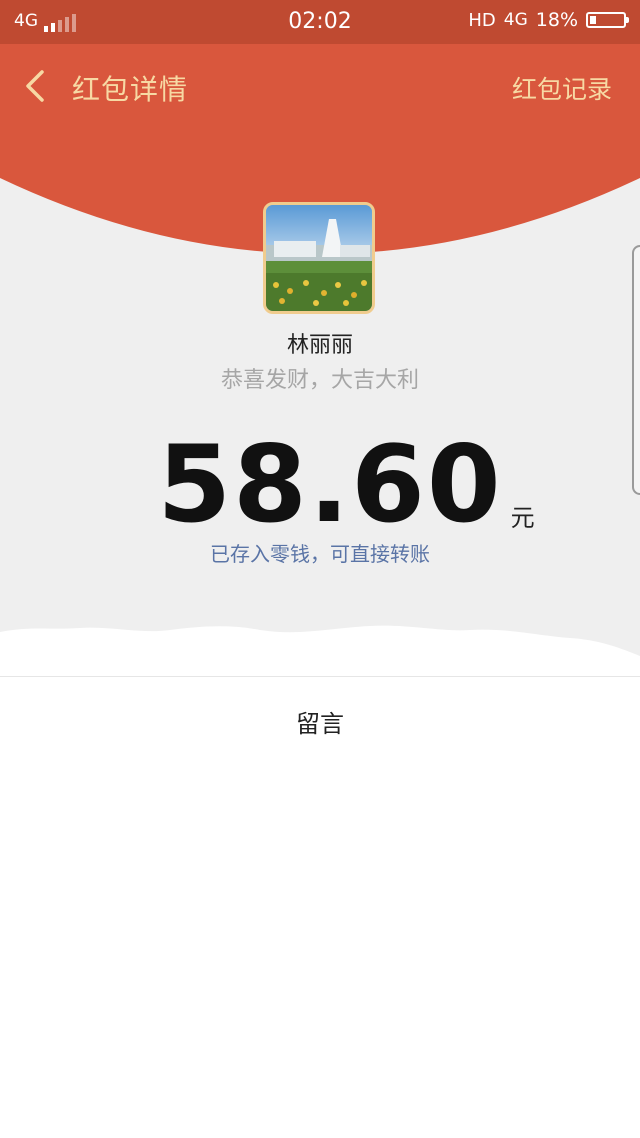 The width and height of the screenshot is (640, 1138). I want to click on battery-fill, so click(593, 20).